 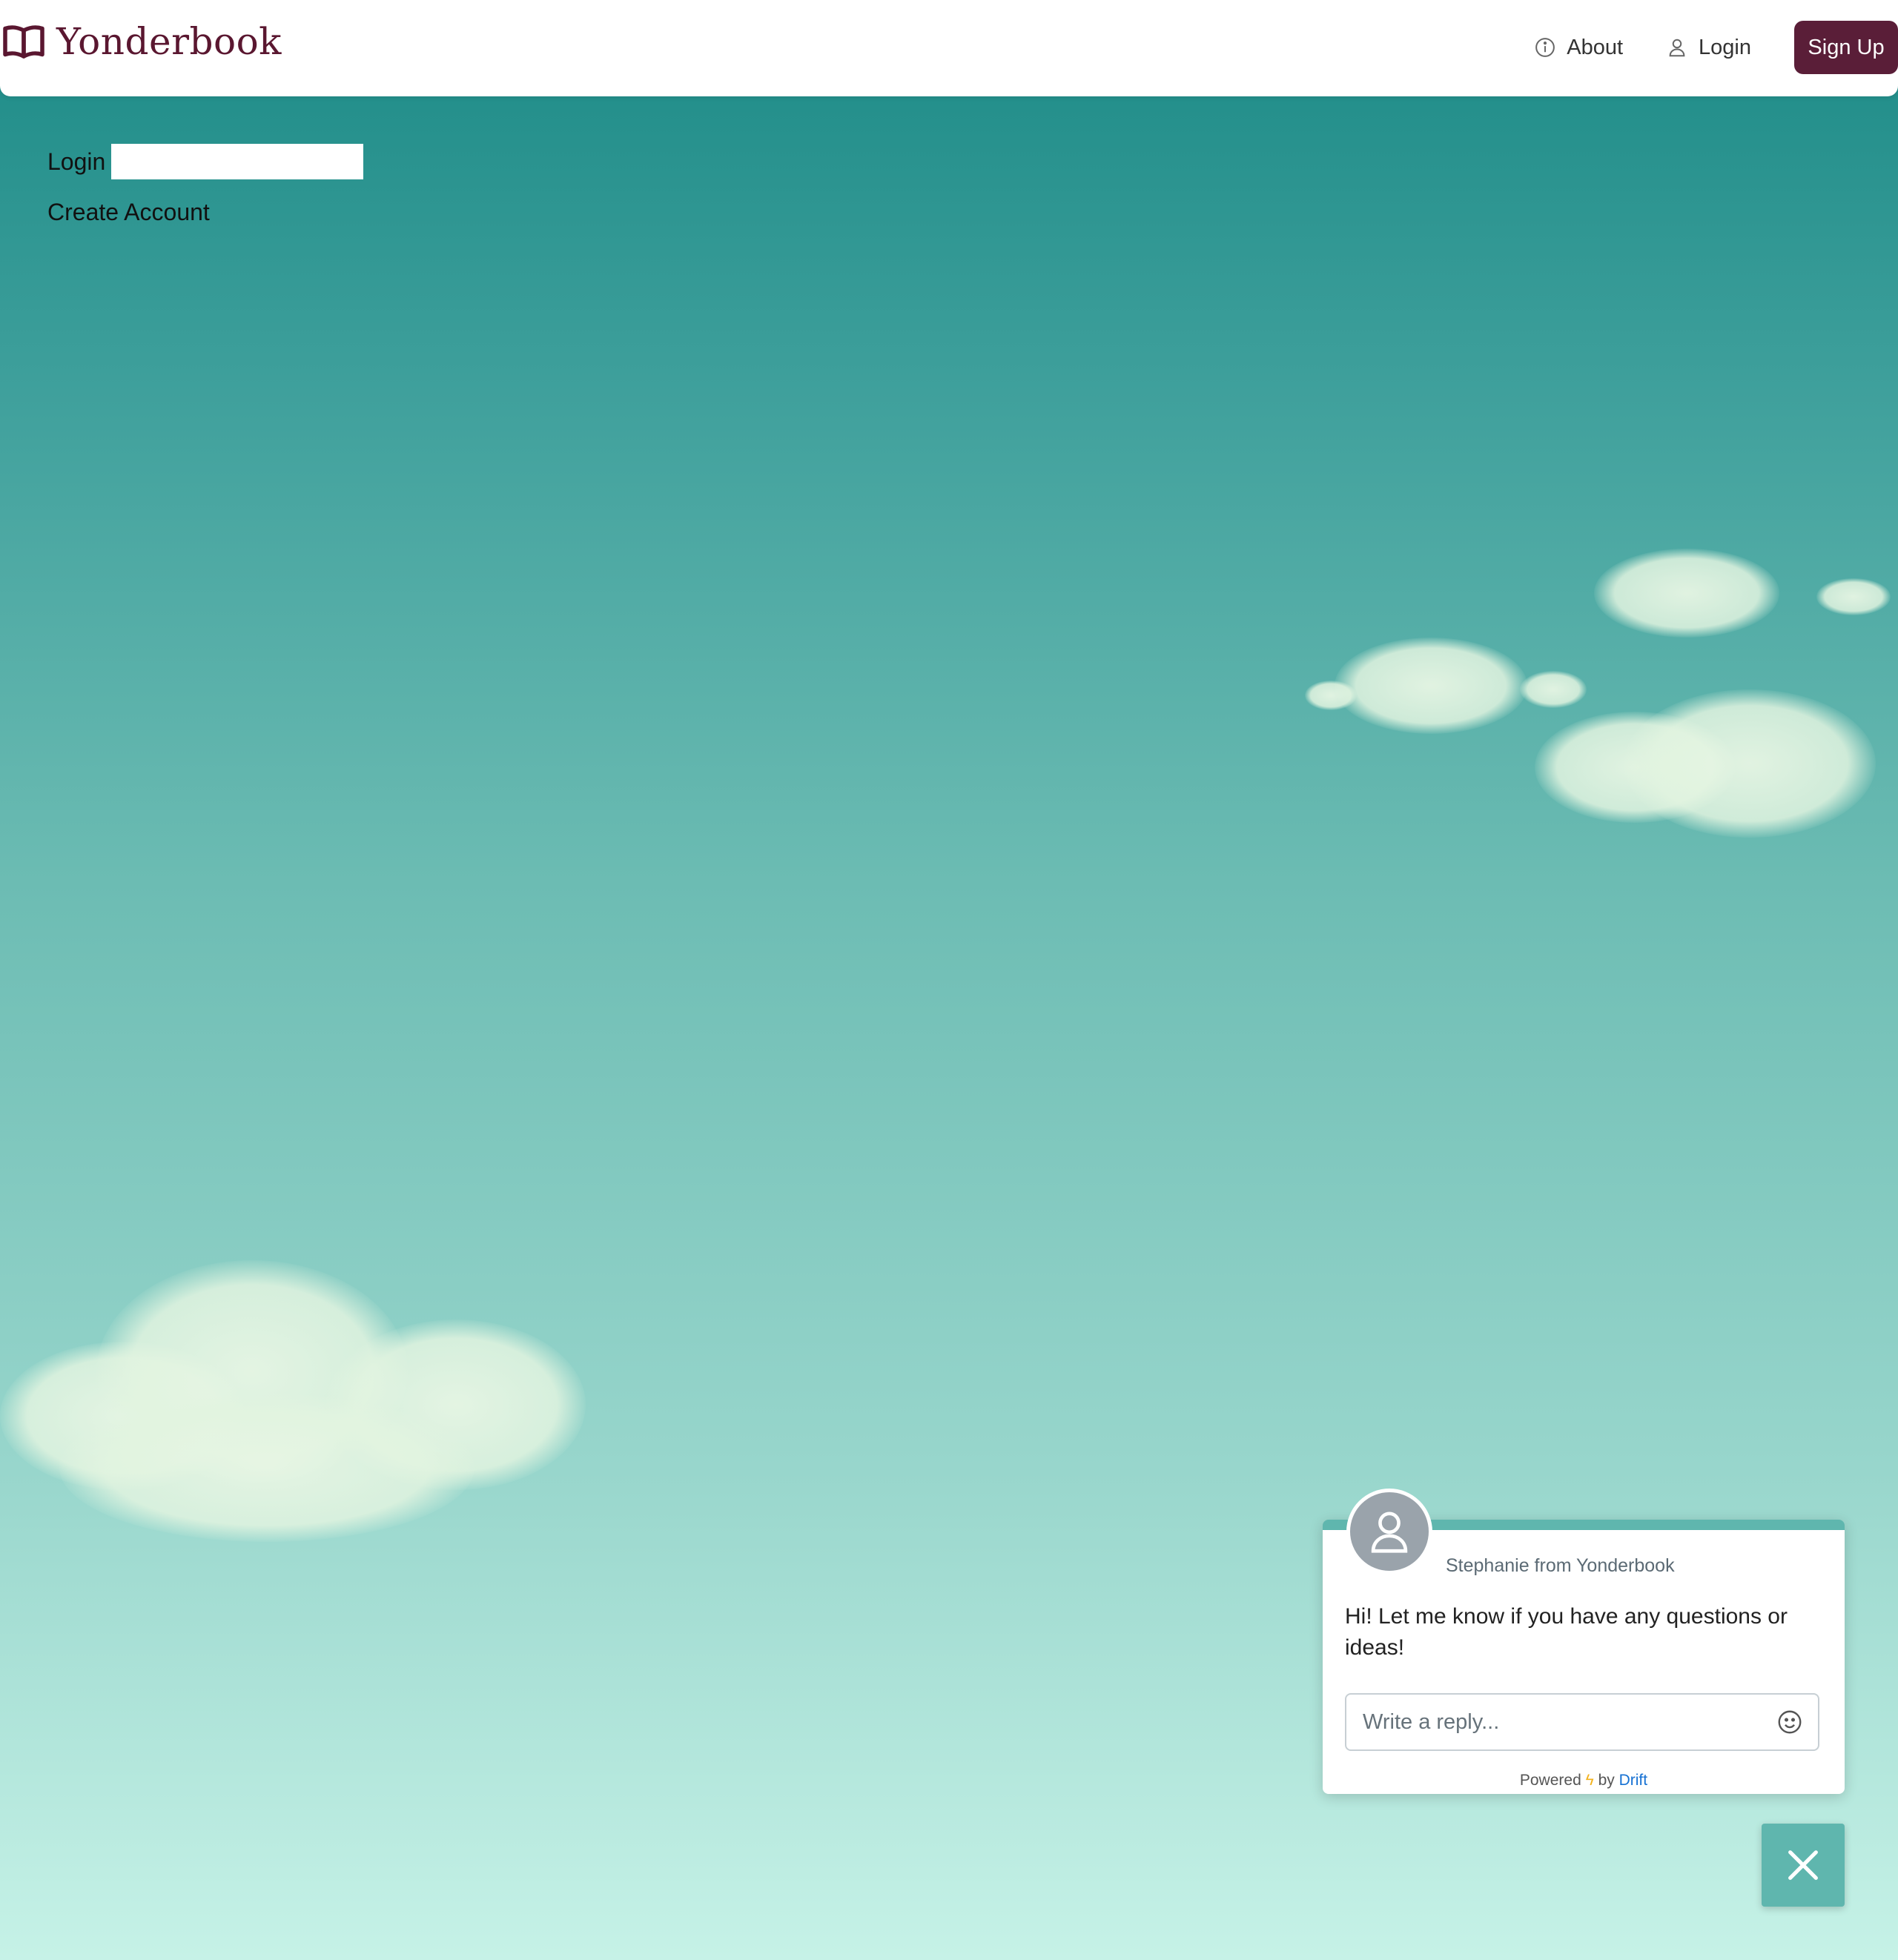 What do you see at coordinates (1789, 1722) in the screenshot?
I see `emoji-icon` at bounding box center [1789, 1722].